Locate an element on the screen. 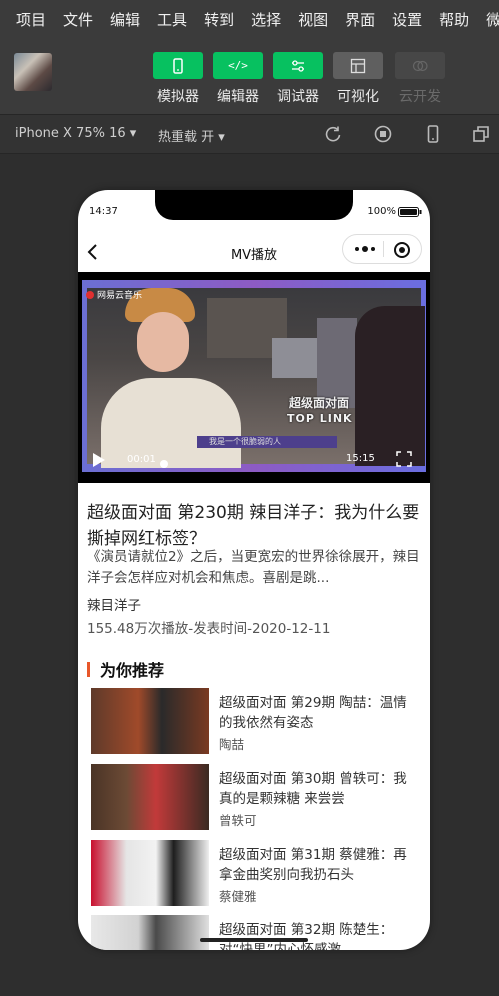  cloud-tool: 云开发 is located at coordinates (420, 79).